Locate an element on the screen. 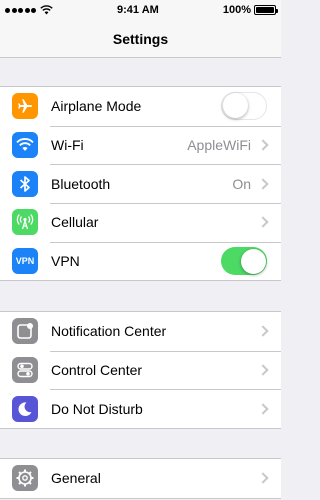  bluetooth-status-value: On is located at coordinates (241, 183).